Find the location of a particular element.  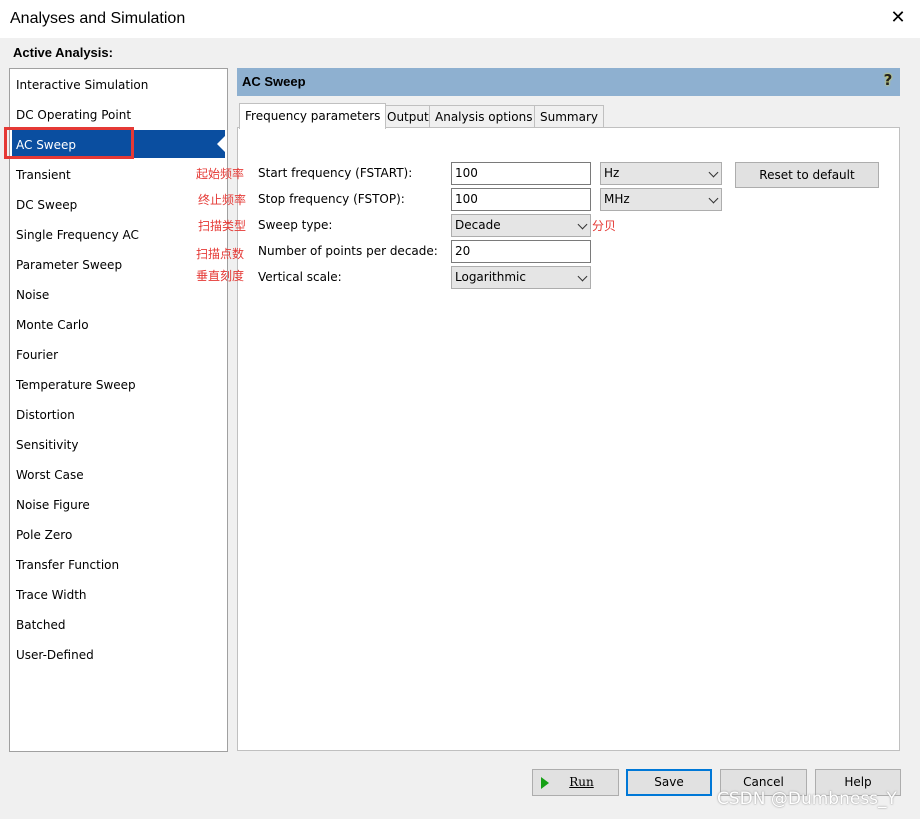

active-analysis-label: Active Analysis: is located at coordinates (63, 52).